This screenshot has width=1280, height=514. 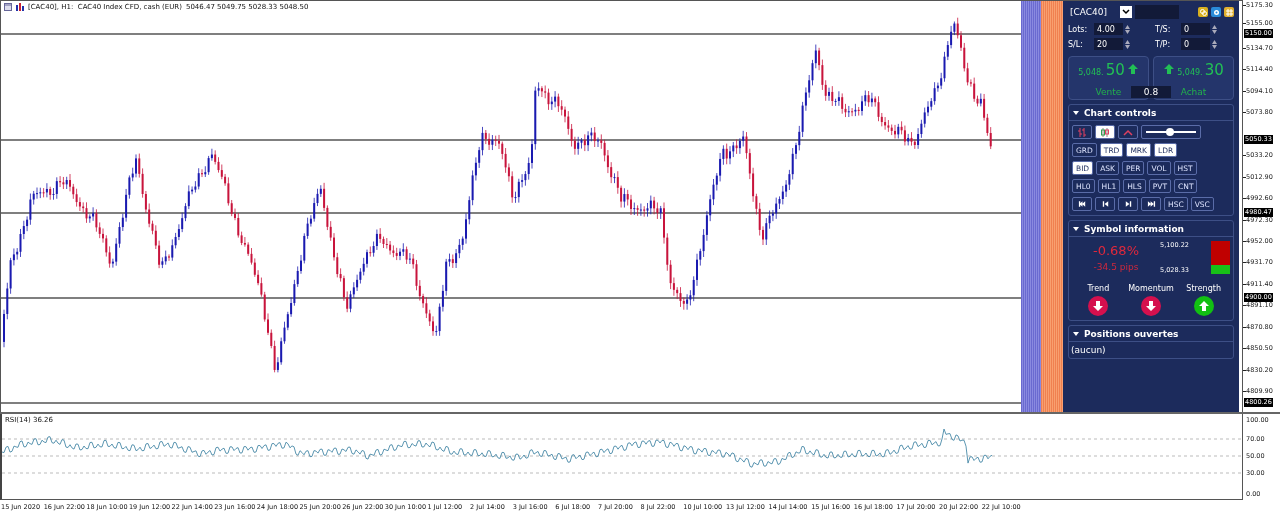 What do you see at coordinates (1229, 12) in the screenshot?
I see `grid-icon` at bounding box center [1229, 12].